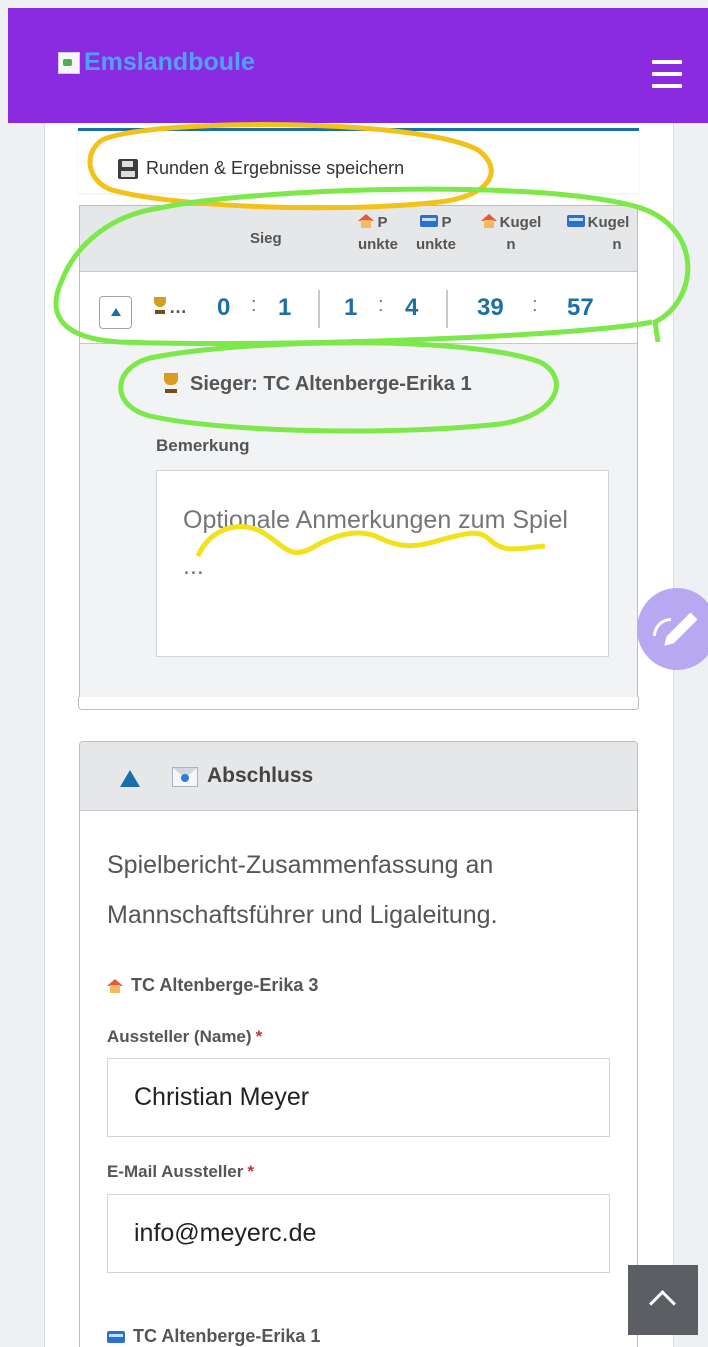 This screenshot has width=708, height=1347. I want to click on edit-icon, so click(682, 628).